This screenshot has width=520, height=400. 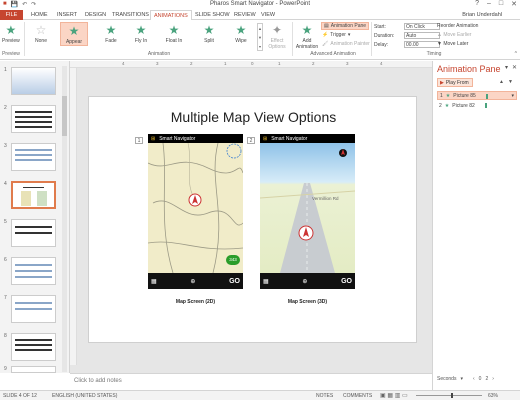 I want to click on animation-fade: ★ Fade, so click(x=111, y=33).